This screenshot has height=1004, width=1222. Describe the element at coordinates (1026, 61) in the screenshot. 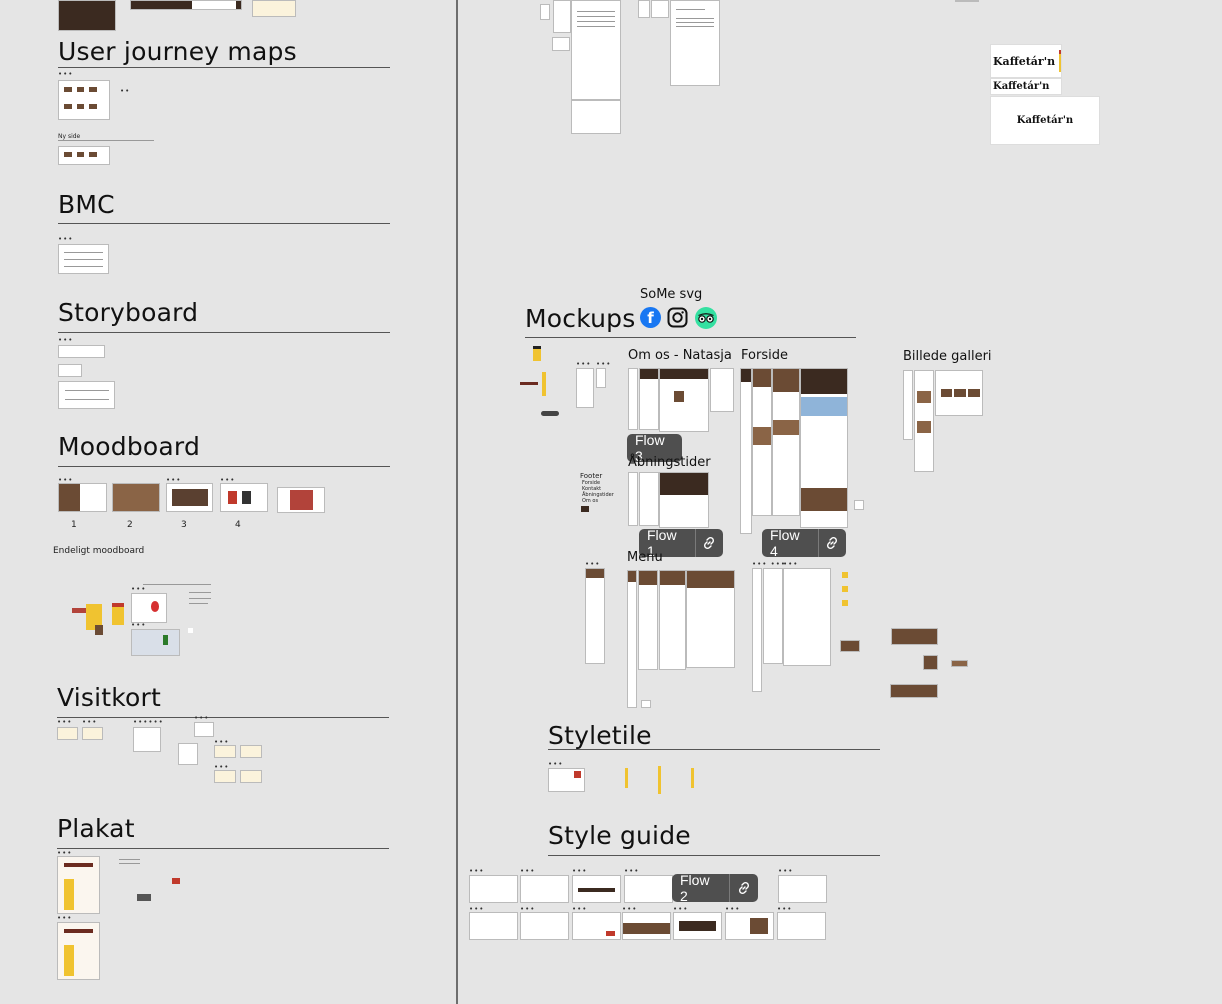

I see `logo-large: Kaffetár'n` at that location.